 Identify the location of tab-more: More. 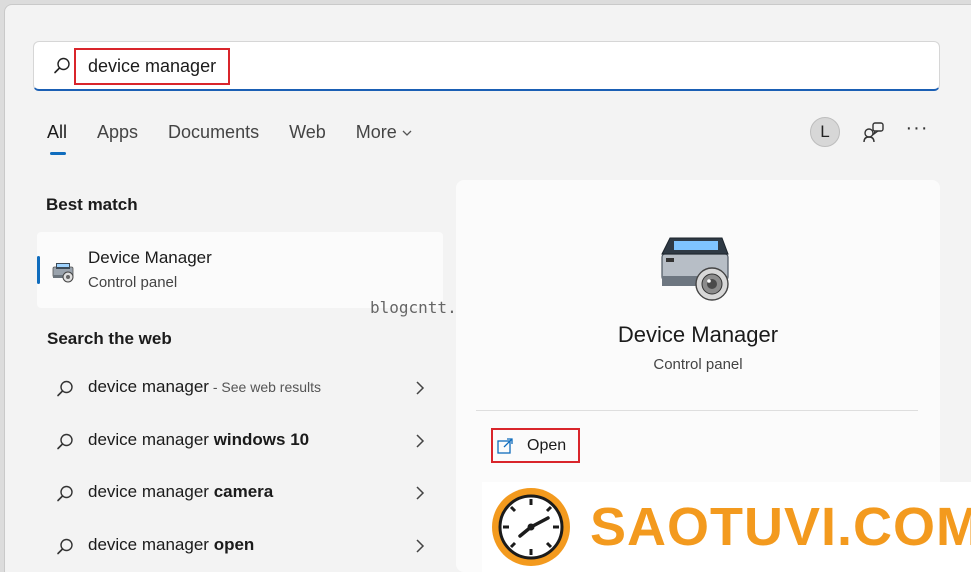
(384, 132).